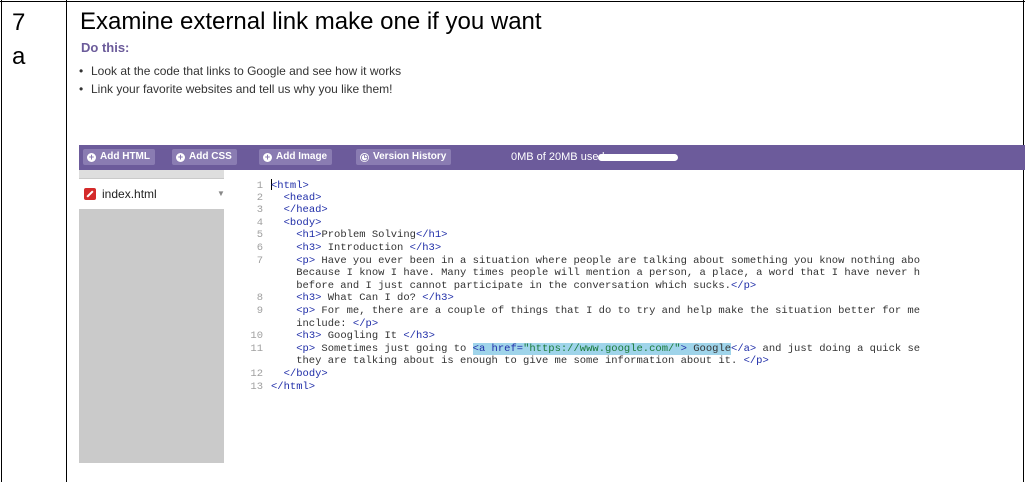  What do you see at coordinates (152, 316) in the screenshot?
I see `file-sidebar: index.html ▼` at bounding box center [152, 316].